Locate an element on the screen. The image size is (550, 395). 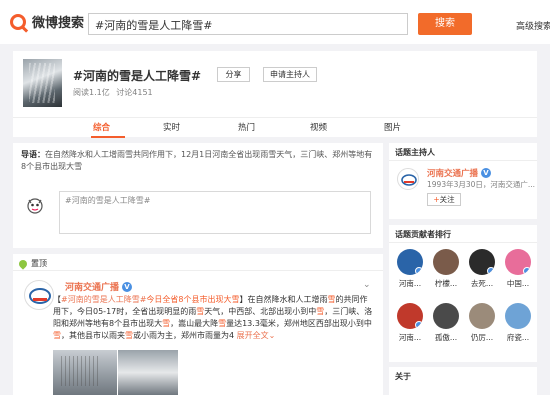
host-avatar is located at coordinates (408, 179).